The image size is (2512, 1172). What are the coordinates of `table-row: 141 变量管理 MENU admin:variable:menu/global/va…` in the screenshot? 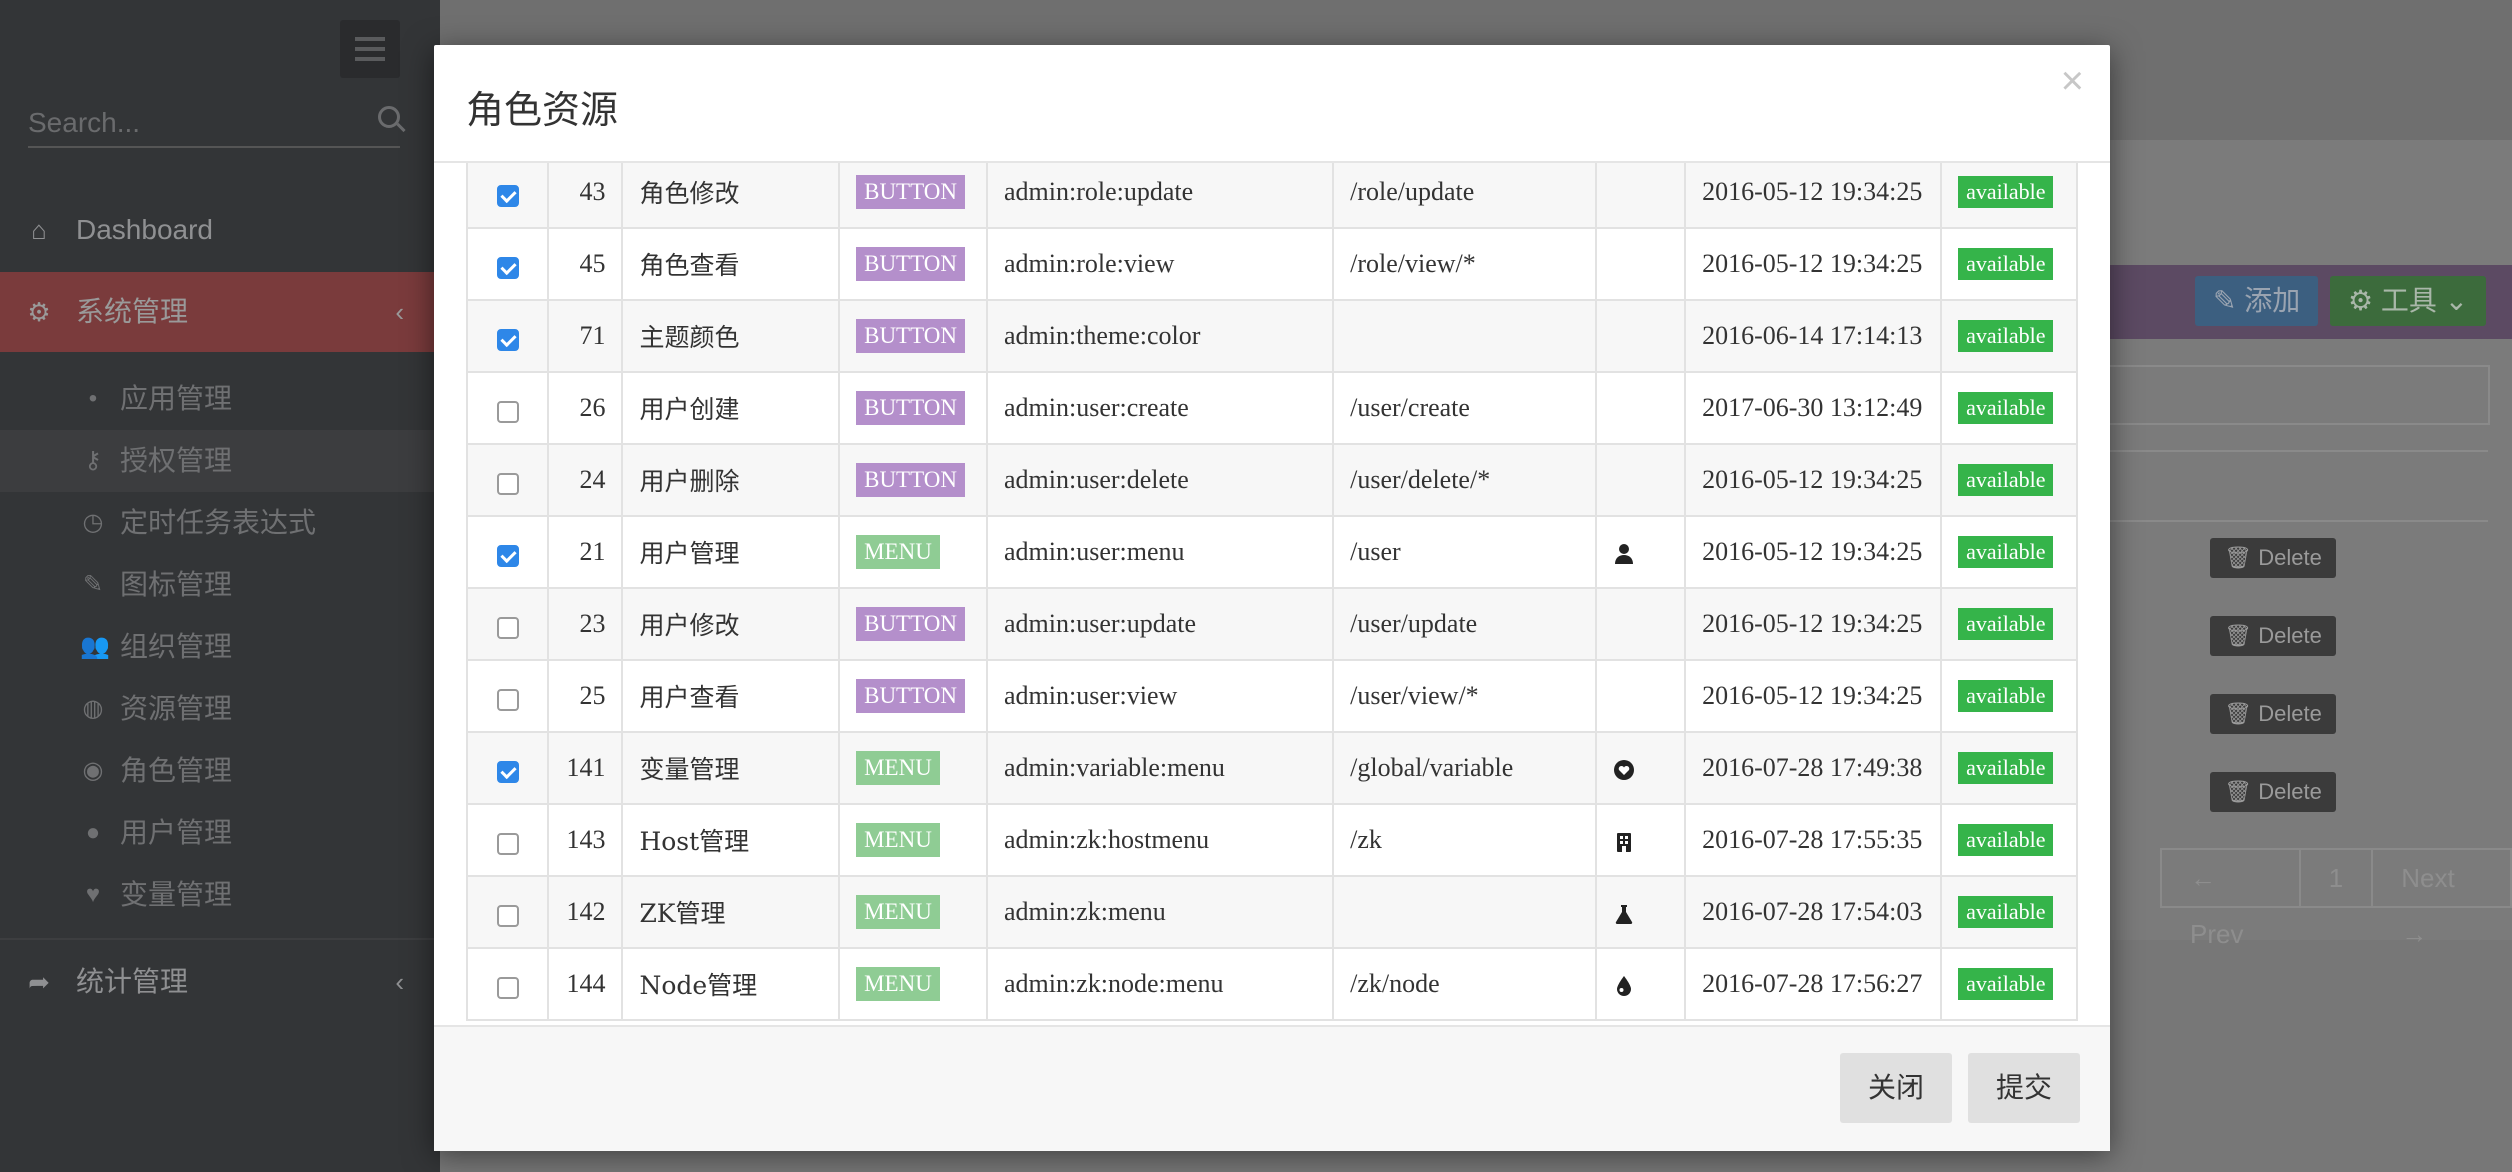 It's located at (1272, 768).